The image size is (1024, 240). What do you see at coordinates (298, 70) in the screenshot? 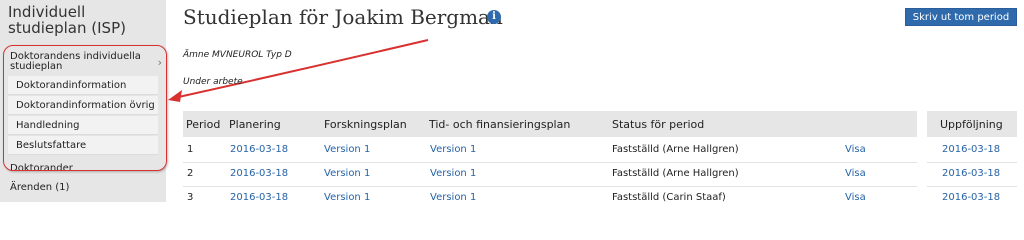
I see `annotation-arrow` at bounding box center [298, 70].